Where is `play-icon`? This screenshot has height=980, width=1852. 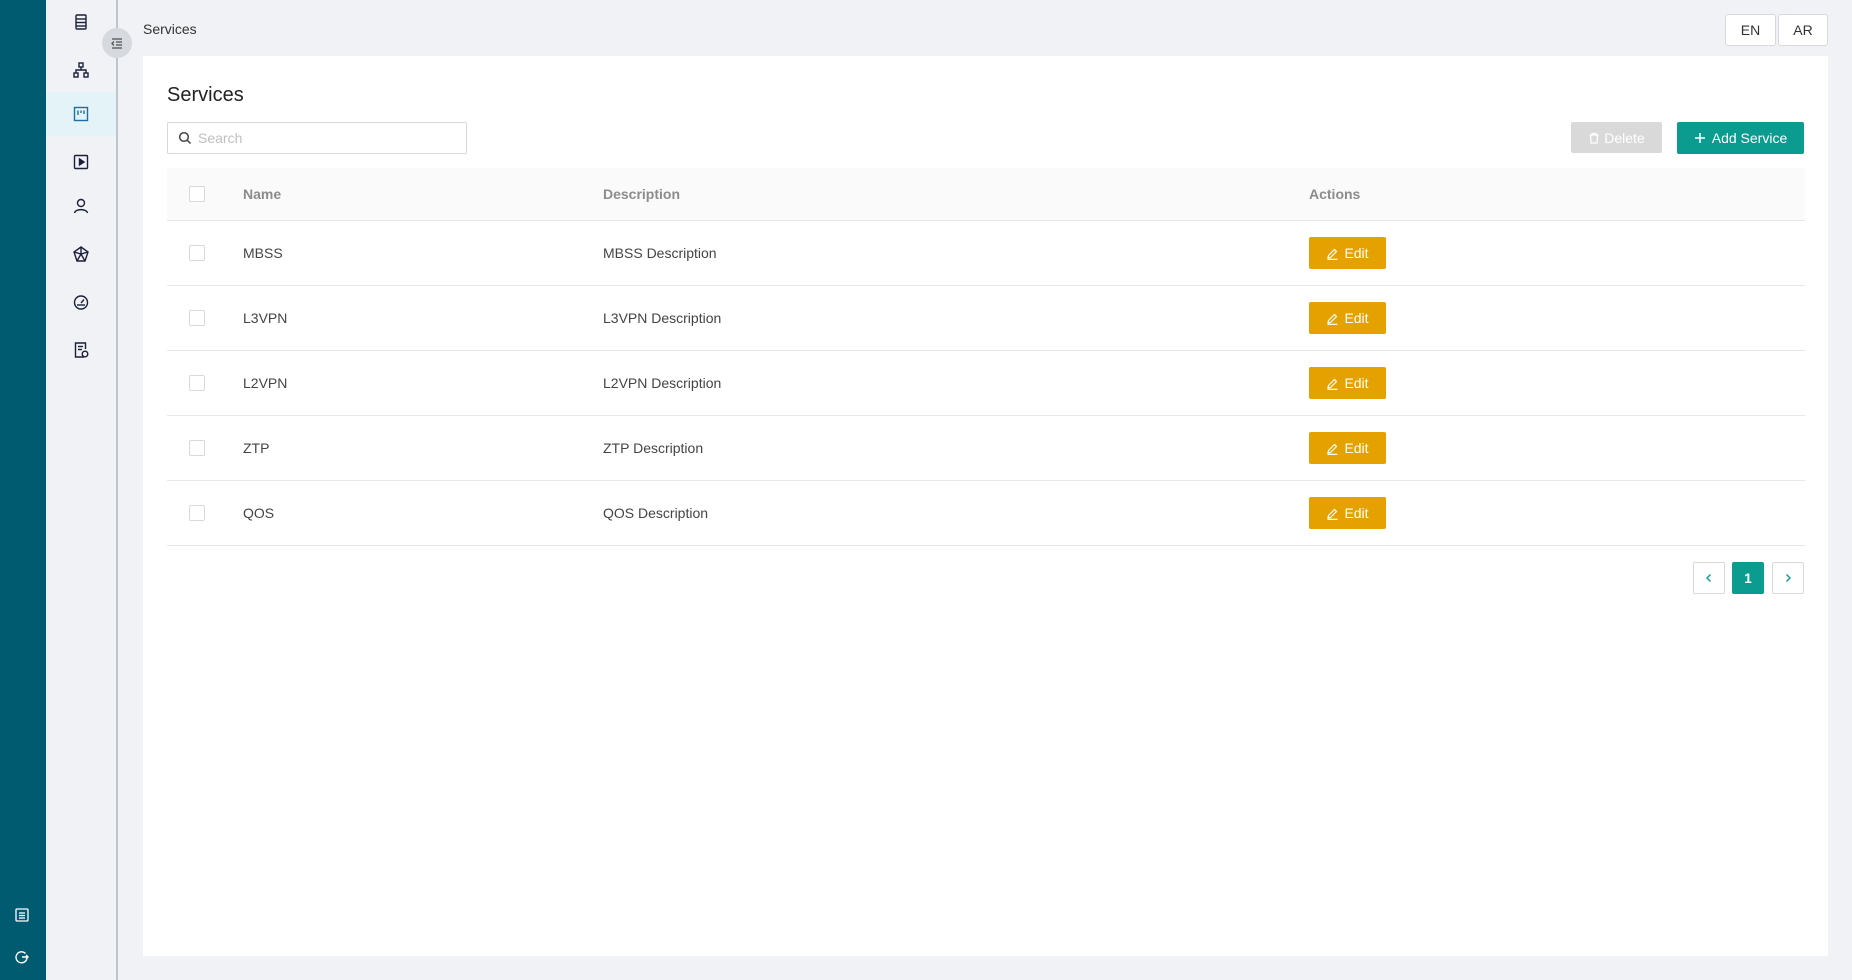
play-icon is located at coordinates (81, 162).